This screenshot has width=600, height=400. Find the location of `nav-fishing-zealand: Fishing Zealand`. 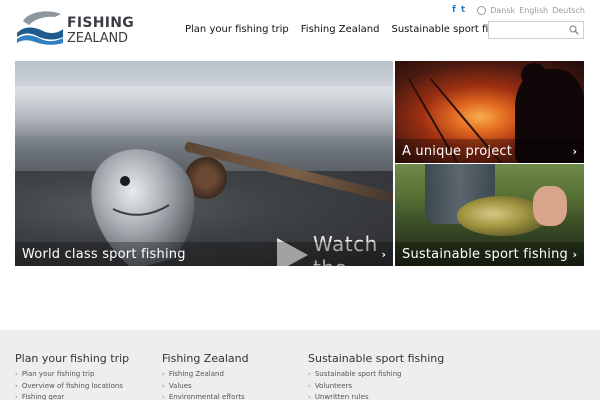

nav-fishing-zealand: Fishing Zealand is located at coordinates (340, 29).